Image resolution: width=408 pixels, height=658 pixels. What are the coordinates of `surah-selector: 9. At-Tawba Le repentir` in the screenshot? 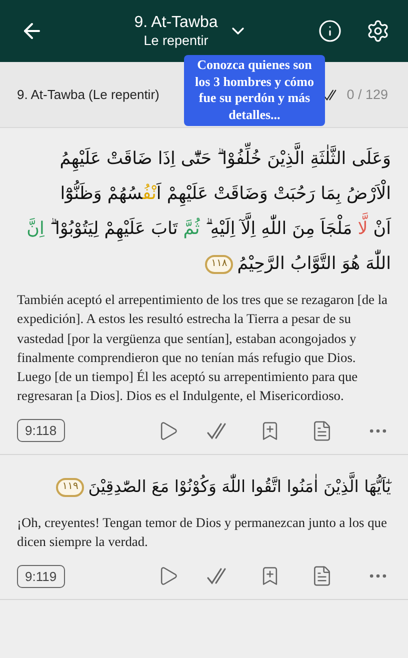 It's located at (171, 31).